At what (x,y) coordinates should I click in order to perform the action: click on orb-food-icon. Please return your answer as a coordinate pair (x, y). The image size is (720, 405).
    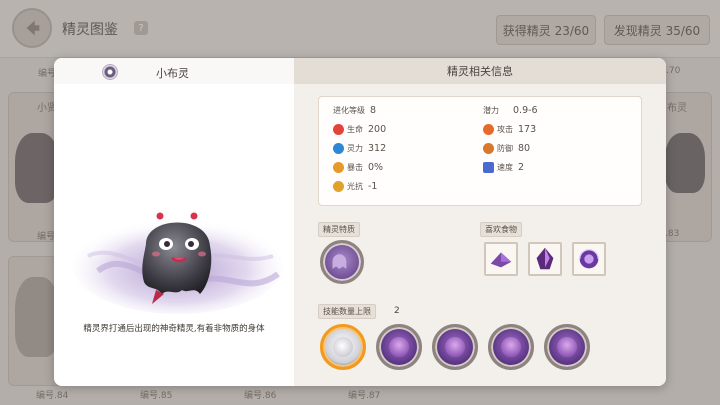
    Looking at the image, I should click on (589, 258).